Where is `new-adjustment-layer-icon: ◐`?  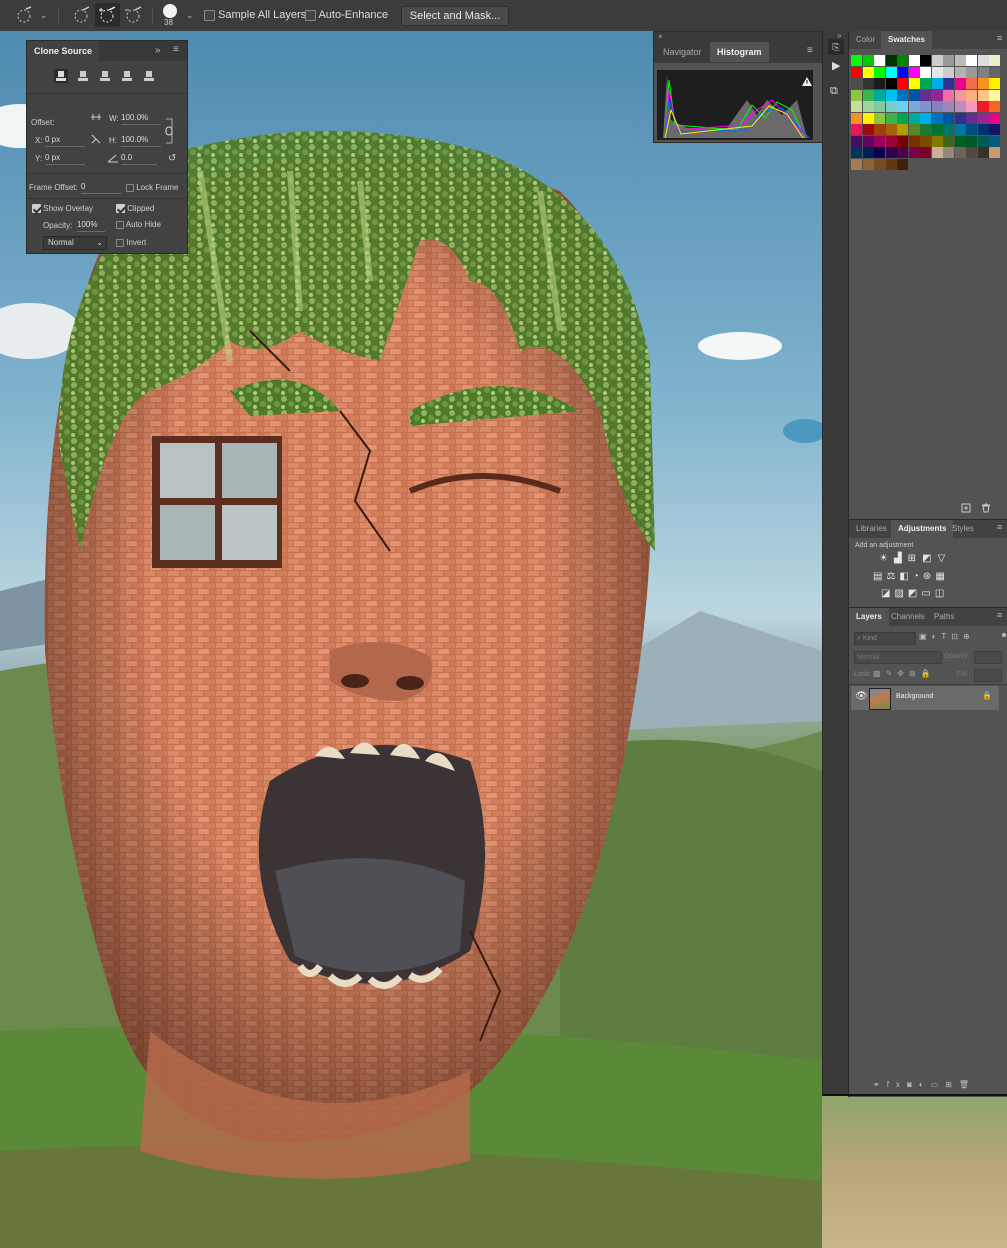 new-adjustment-layer-icon: ◐ is located at coordinates (925, 1084).